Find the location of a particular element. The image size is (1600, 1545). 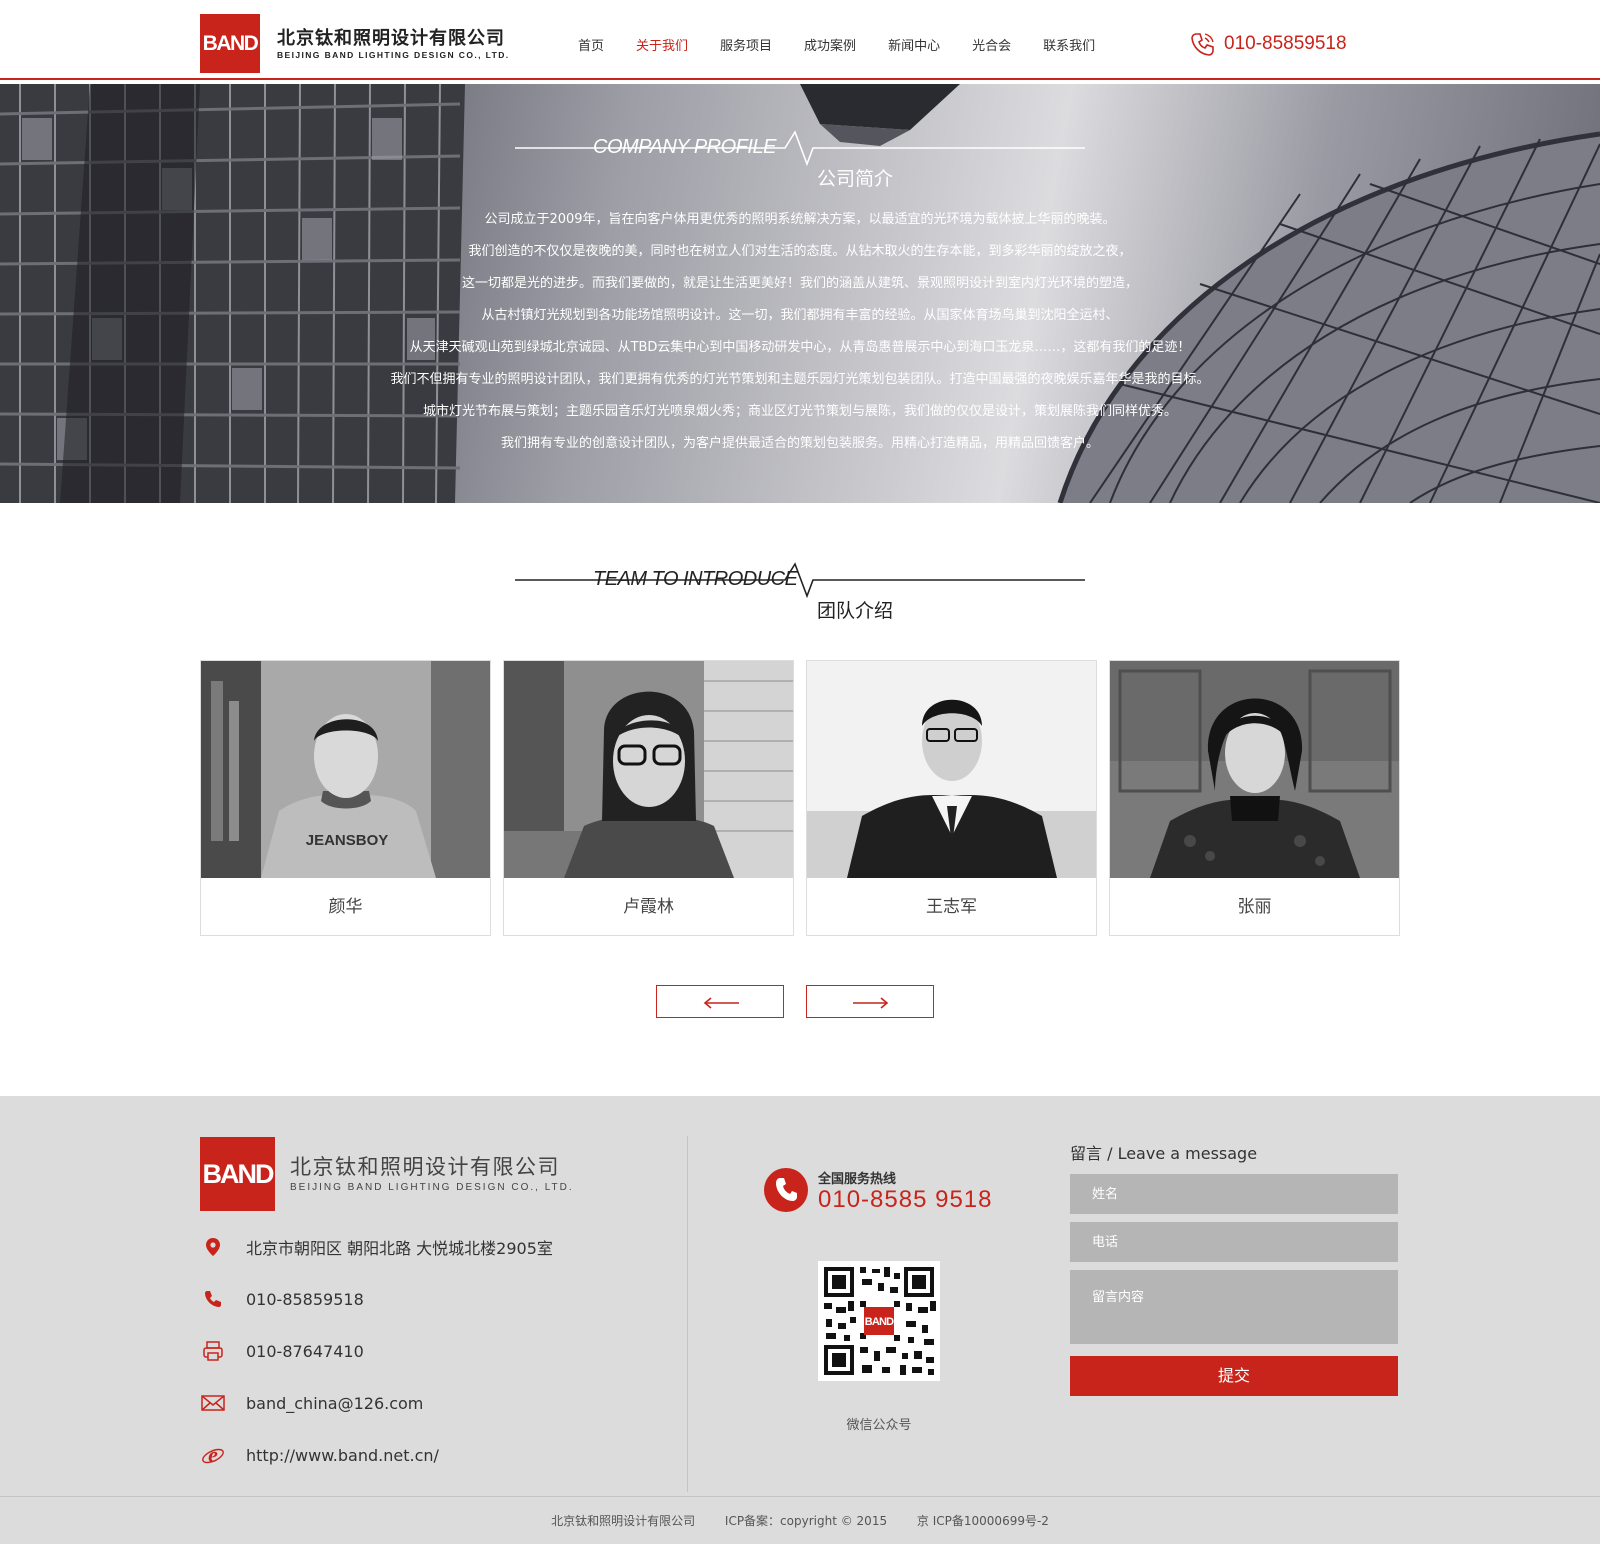

message-content-field is located at coordinates (1234, 1307).